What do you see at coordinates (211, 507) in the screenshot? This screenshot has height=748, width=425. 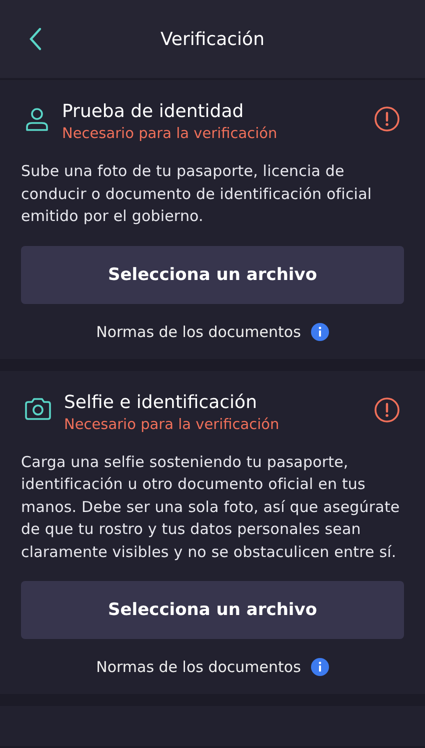 I see `description-text: Carga una selfie sosteniendo tu pasaporte, identificación u otro documento oficial en tus manos. Debe ser una sola foto, así que asegúrate de que tu rostro y tus datos personales sean claramente visibles y no se obstaculicen entre sí.` at bounding box center [211, 507].